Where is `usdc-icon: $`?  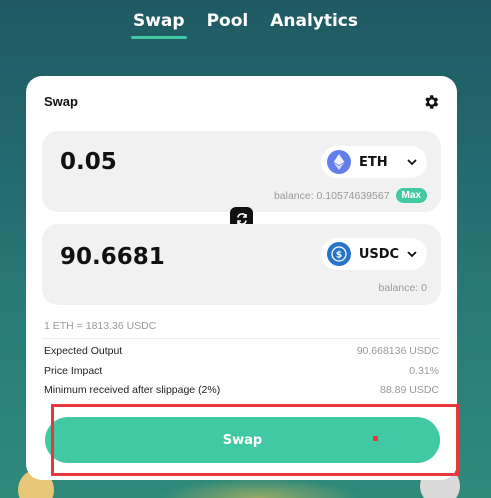
usdc-icon: $ is located at coordinates (339, 254).